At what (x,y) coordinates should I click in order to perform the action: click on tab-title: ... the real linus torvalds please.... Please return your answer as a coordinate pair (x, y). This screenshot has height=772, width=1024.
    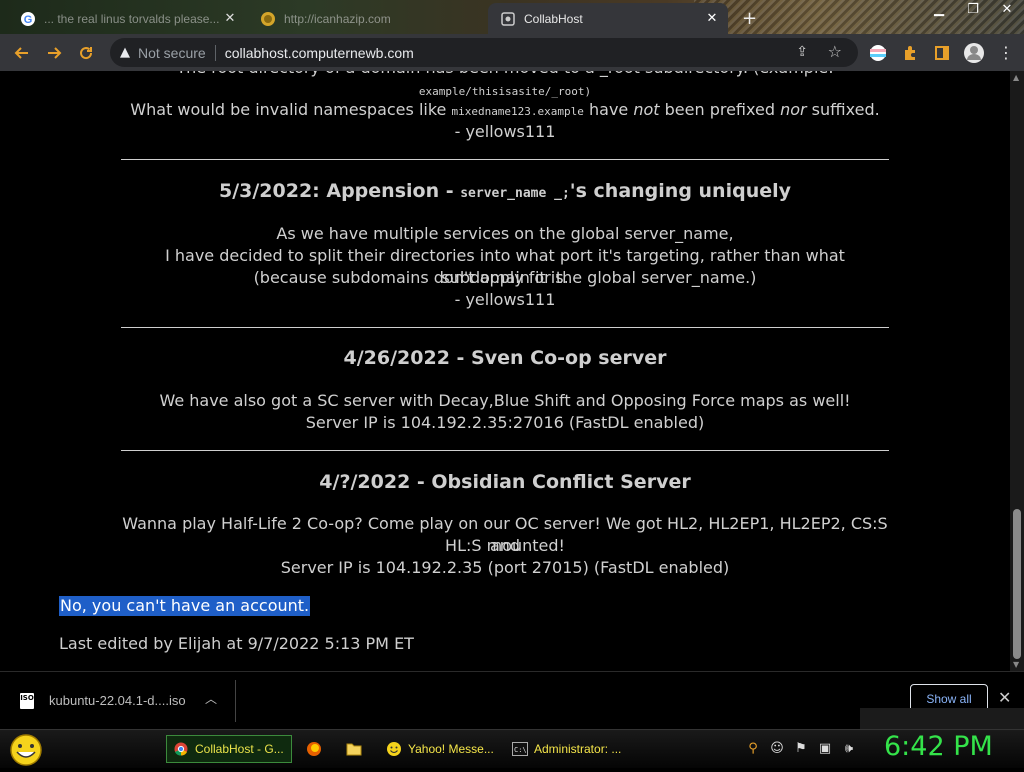
    Looking at the image, I should click on (132, 18).